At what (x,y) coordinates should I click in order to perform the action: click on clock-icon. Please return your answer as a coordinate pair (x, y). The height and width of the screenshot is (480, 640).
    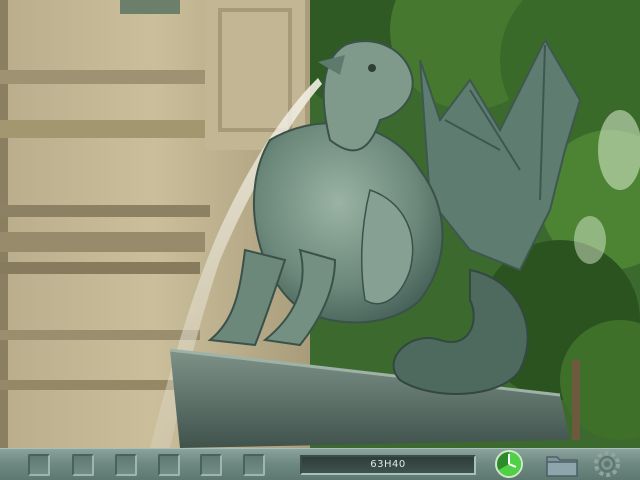
    Looking at the image, I should click on (509, 464).